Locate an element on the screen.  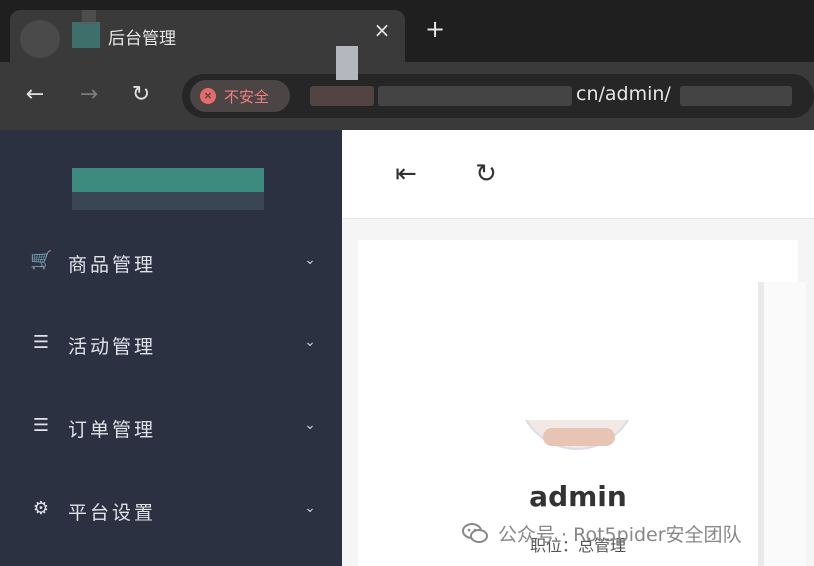
favicon-icon is located at coordinates (86, 29).